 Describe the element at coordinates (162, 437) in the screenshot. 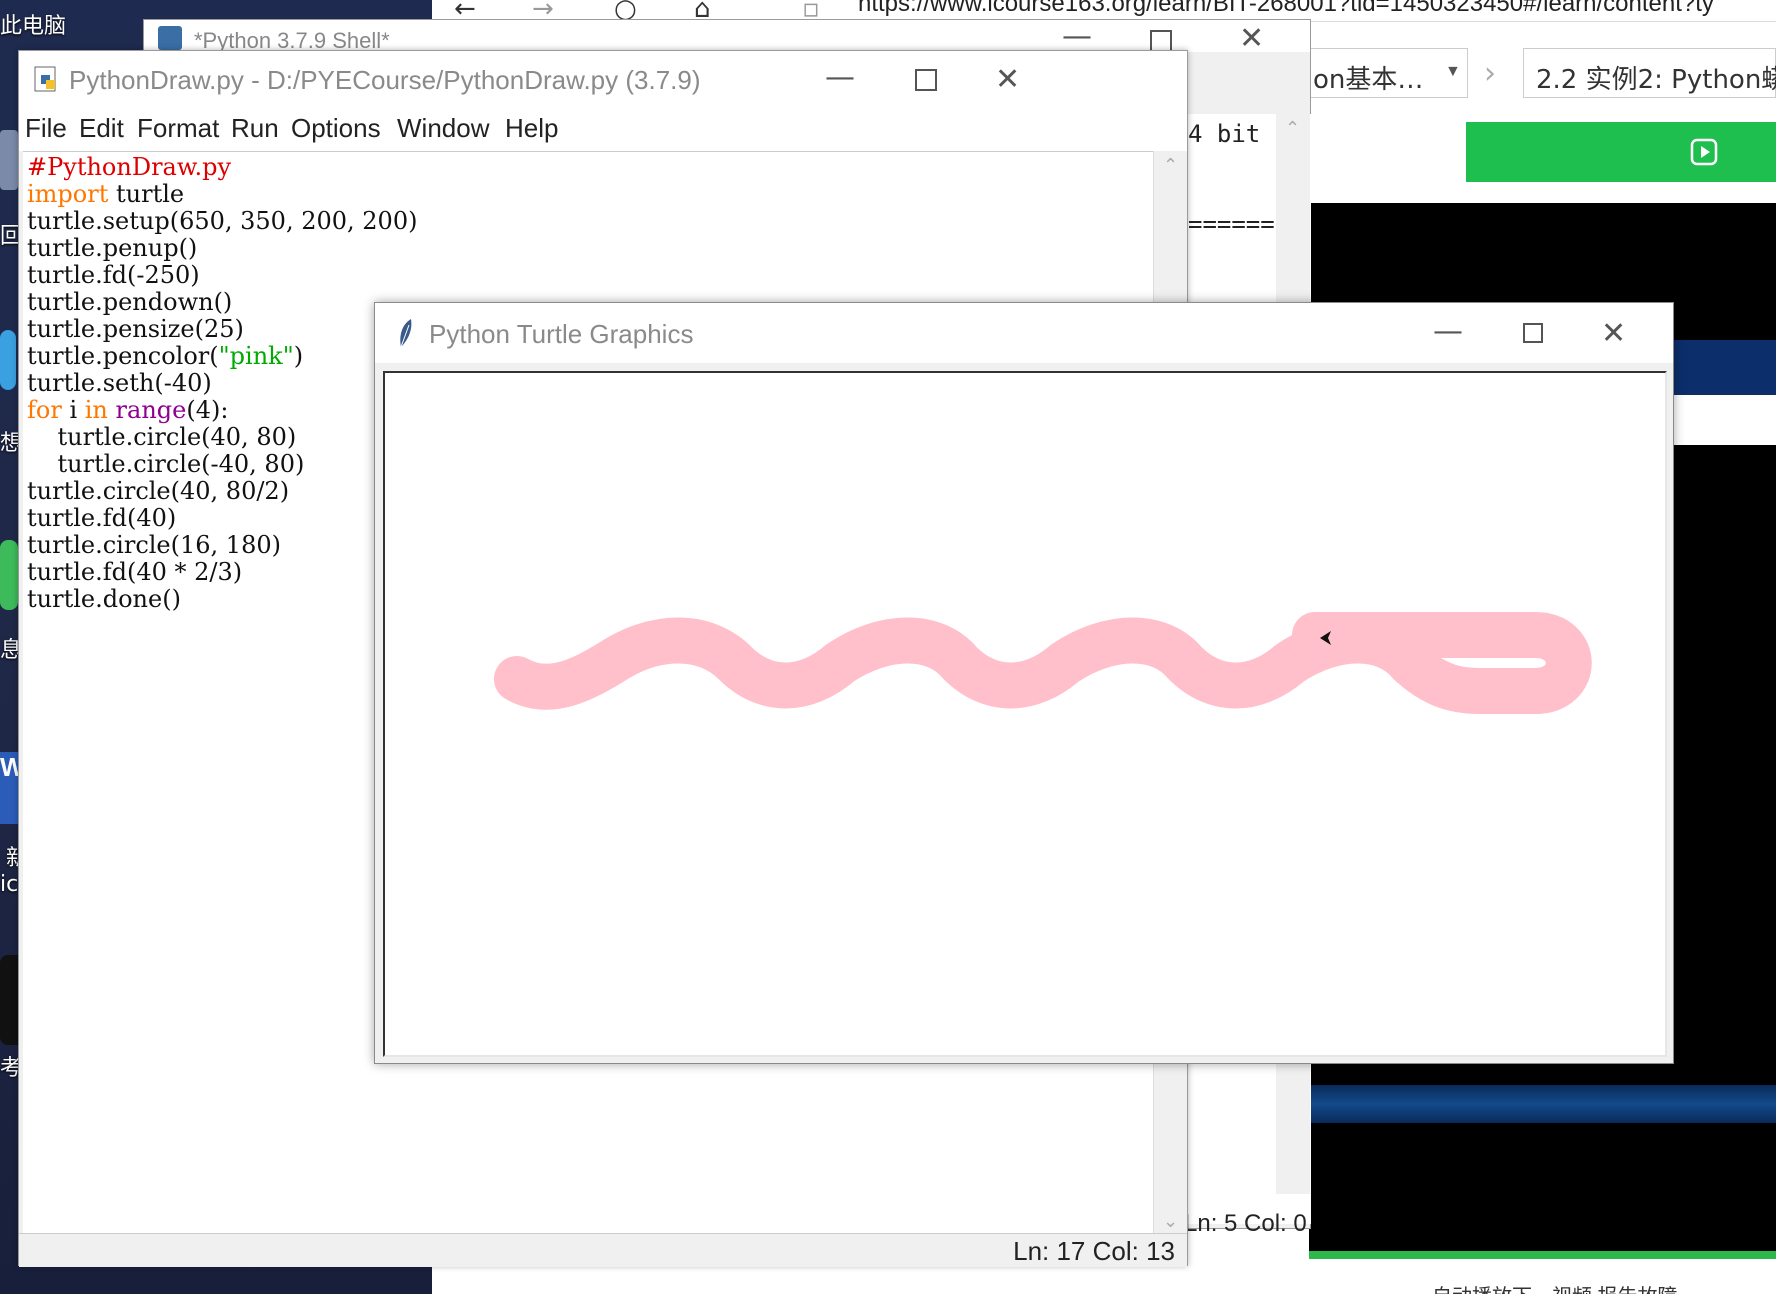

I see `code-line: turtle.circle(40, 80)` at that location.